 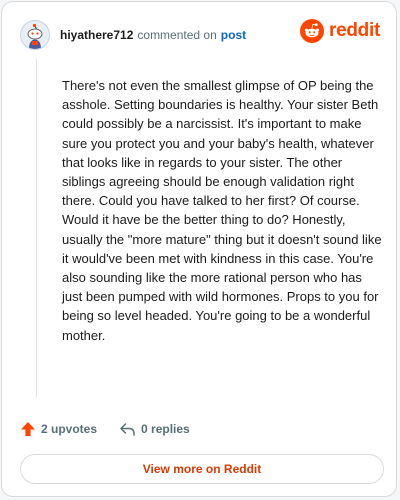 I want to click on avatar, so click(x=35, y=35).